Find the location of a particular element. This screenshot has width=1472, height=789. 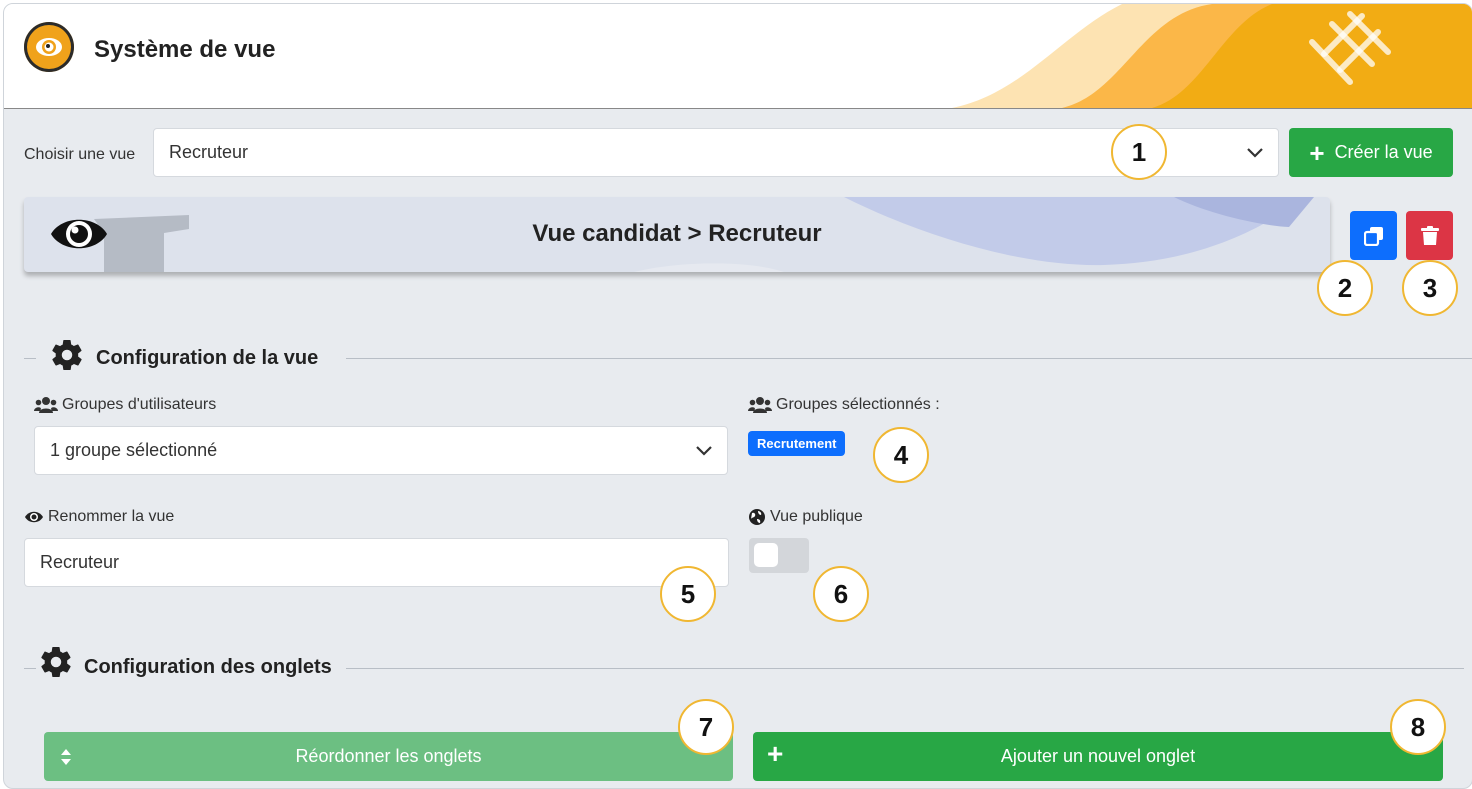

callout-4: 4 is located at coordinates (901, 455).